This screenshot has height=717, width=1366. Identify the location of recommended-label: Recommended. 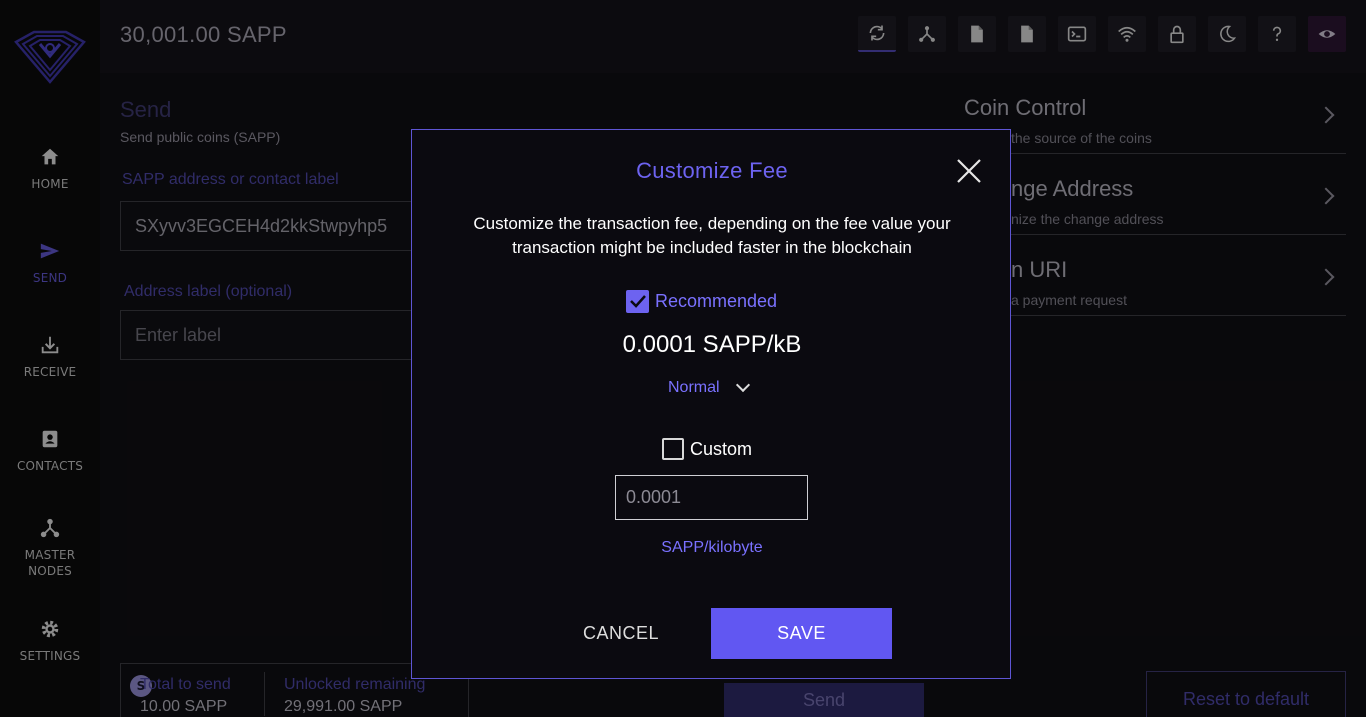
(716, 300).